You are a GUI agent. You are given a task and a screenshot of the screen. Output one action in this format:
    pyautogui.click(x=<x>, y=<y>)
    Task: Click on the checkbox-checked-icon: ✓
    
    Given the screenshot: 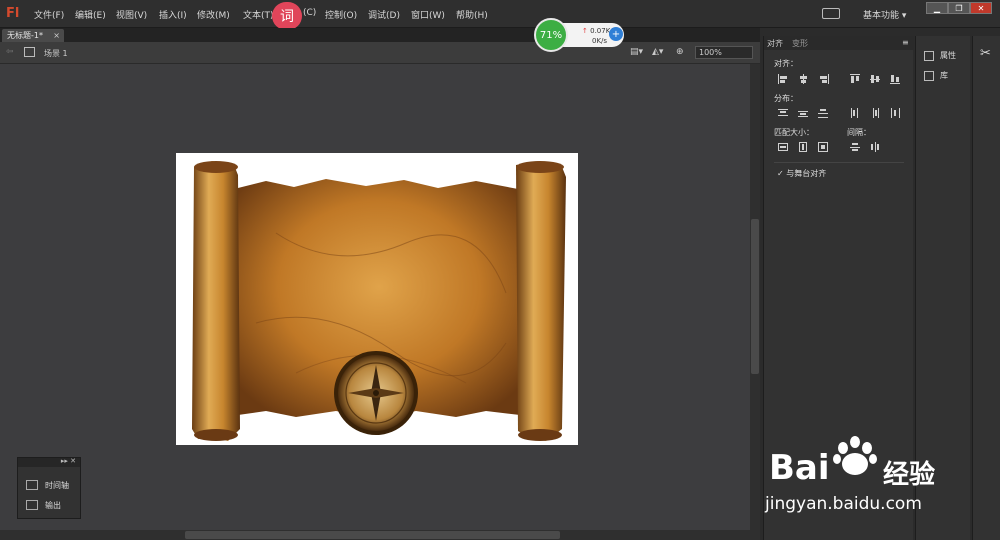 What is the action you would take?
    pyautogui.click(x=780, y=173)
    